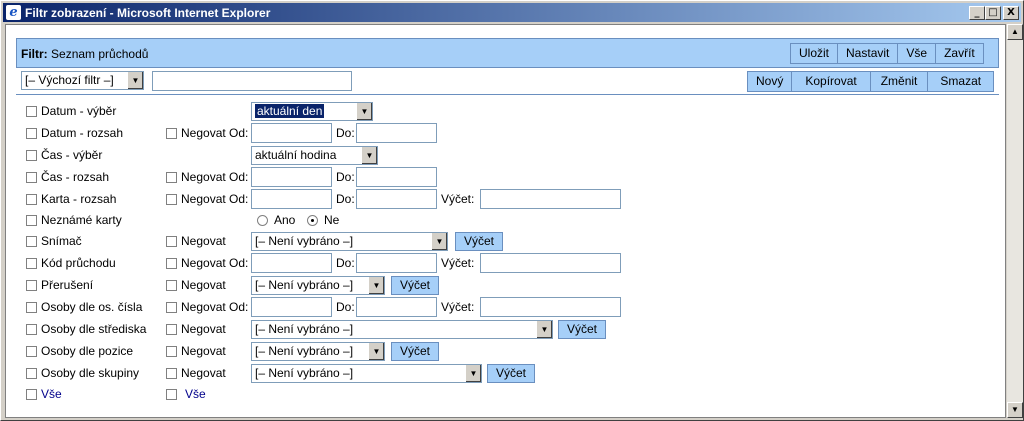  What do you see at coordinates (1015, 32) in the screenshot?
I see `scroll-up-icon: ▲` at bounding box center [1015, 32].